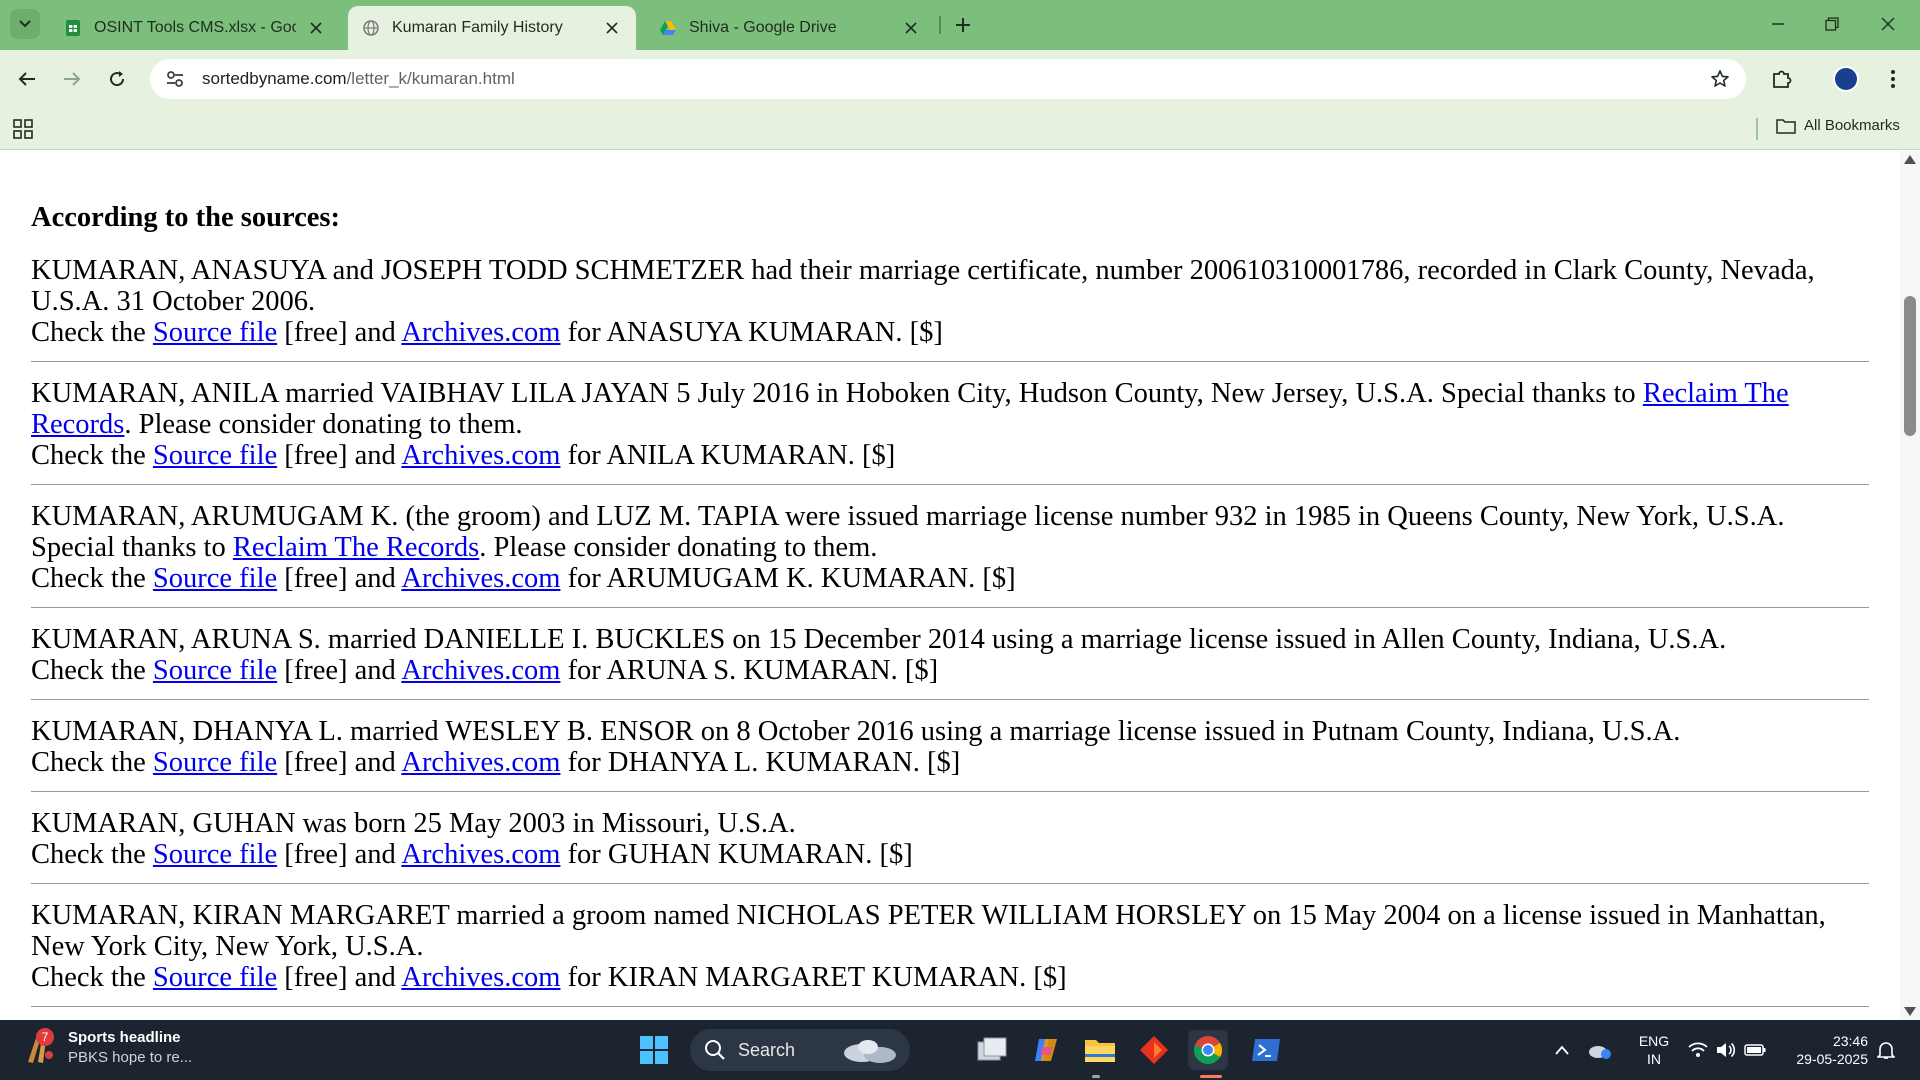  What do you see at coordinates (1893, 79) in the screenshot?
I see `menu-button` at bounding box center [1893, 79].